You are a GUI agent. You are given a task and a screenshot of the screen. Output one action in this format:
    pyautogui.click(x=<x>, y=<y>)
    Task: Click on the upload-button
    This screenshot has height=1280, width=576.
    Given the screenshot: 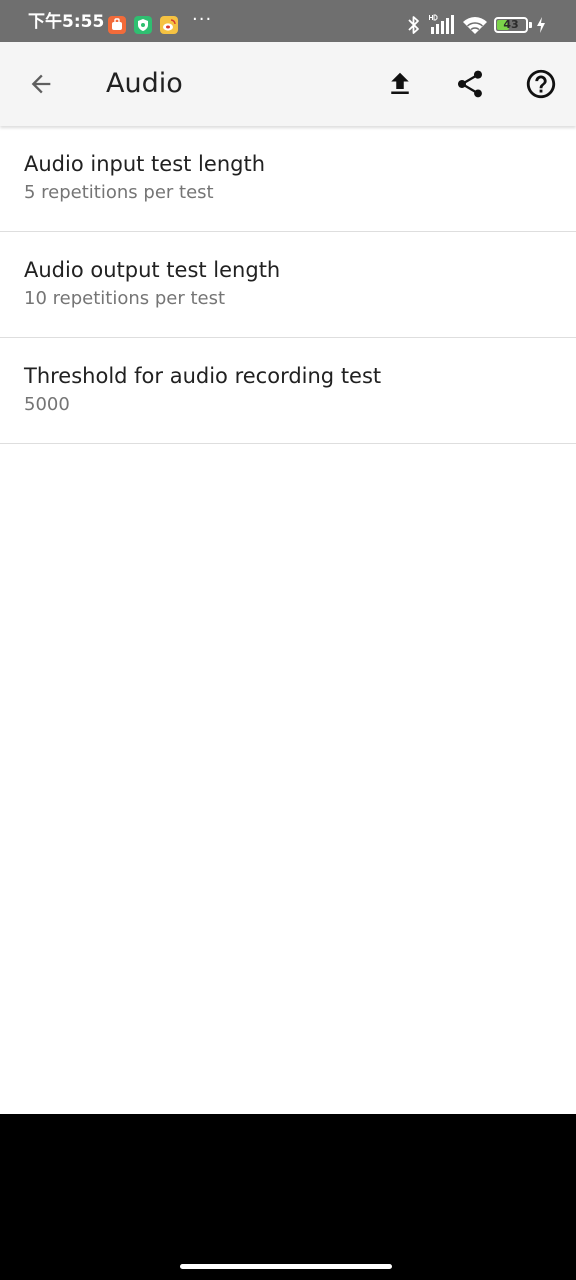 What is the action you would take?
    pyautogui.click(x=400, y=84)
    